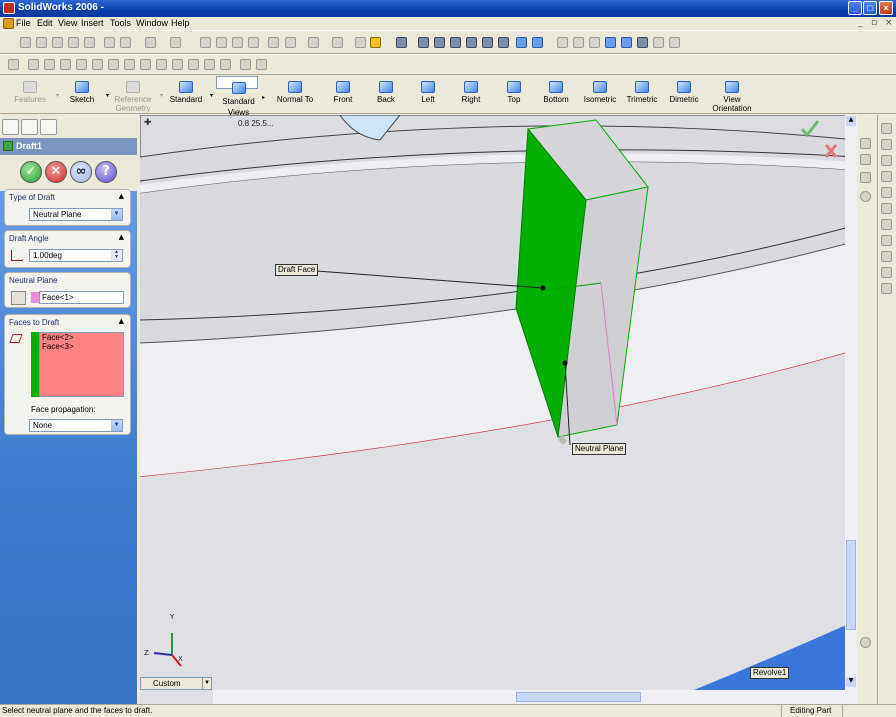 The image size is (896, 717). Describe the element at coordinates (76, 214) in the screenshot. I see `type-of-draft-select: Neutral Plane ▼` at that location.